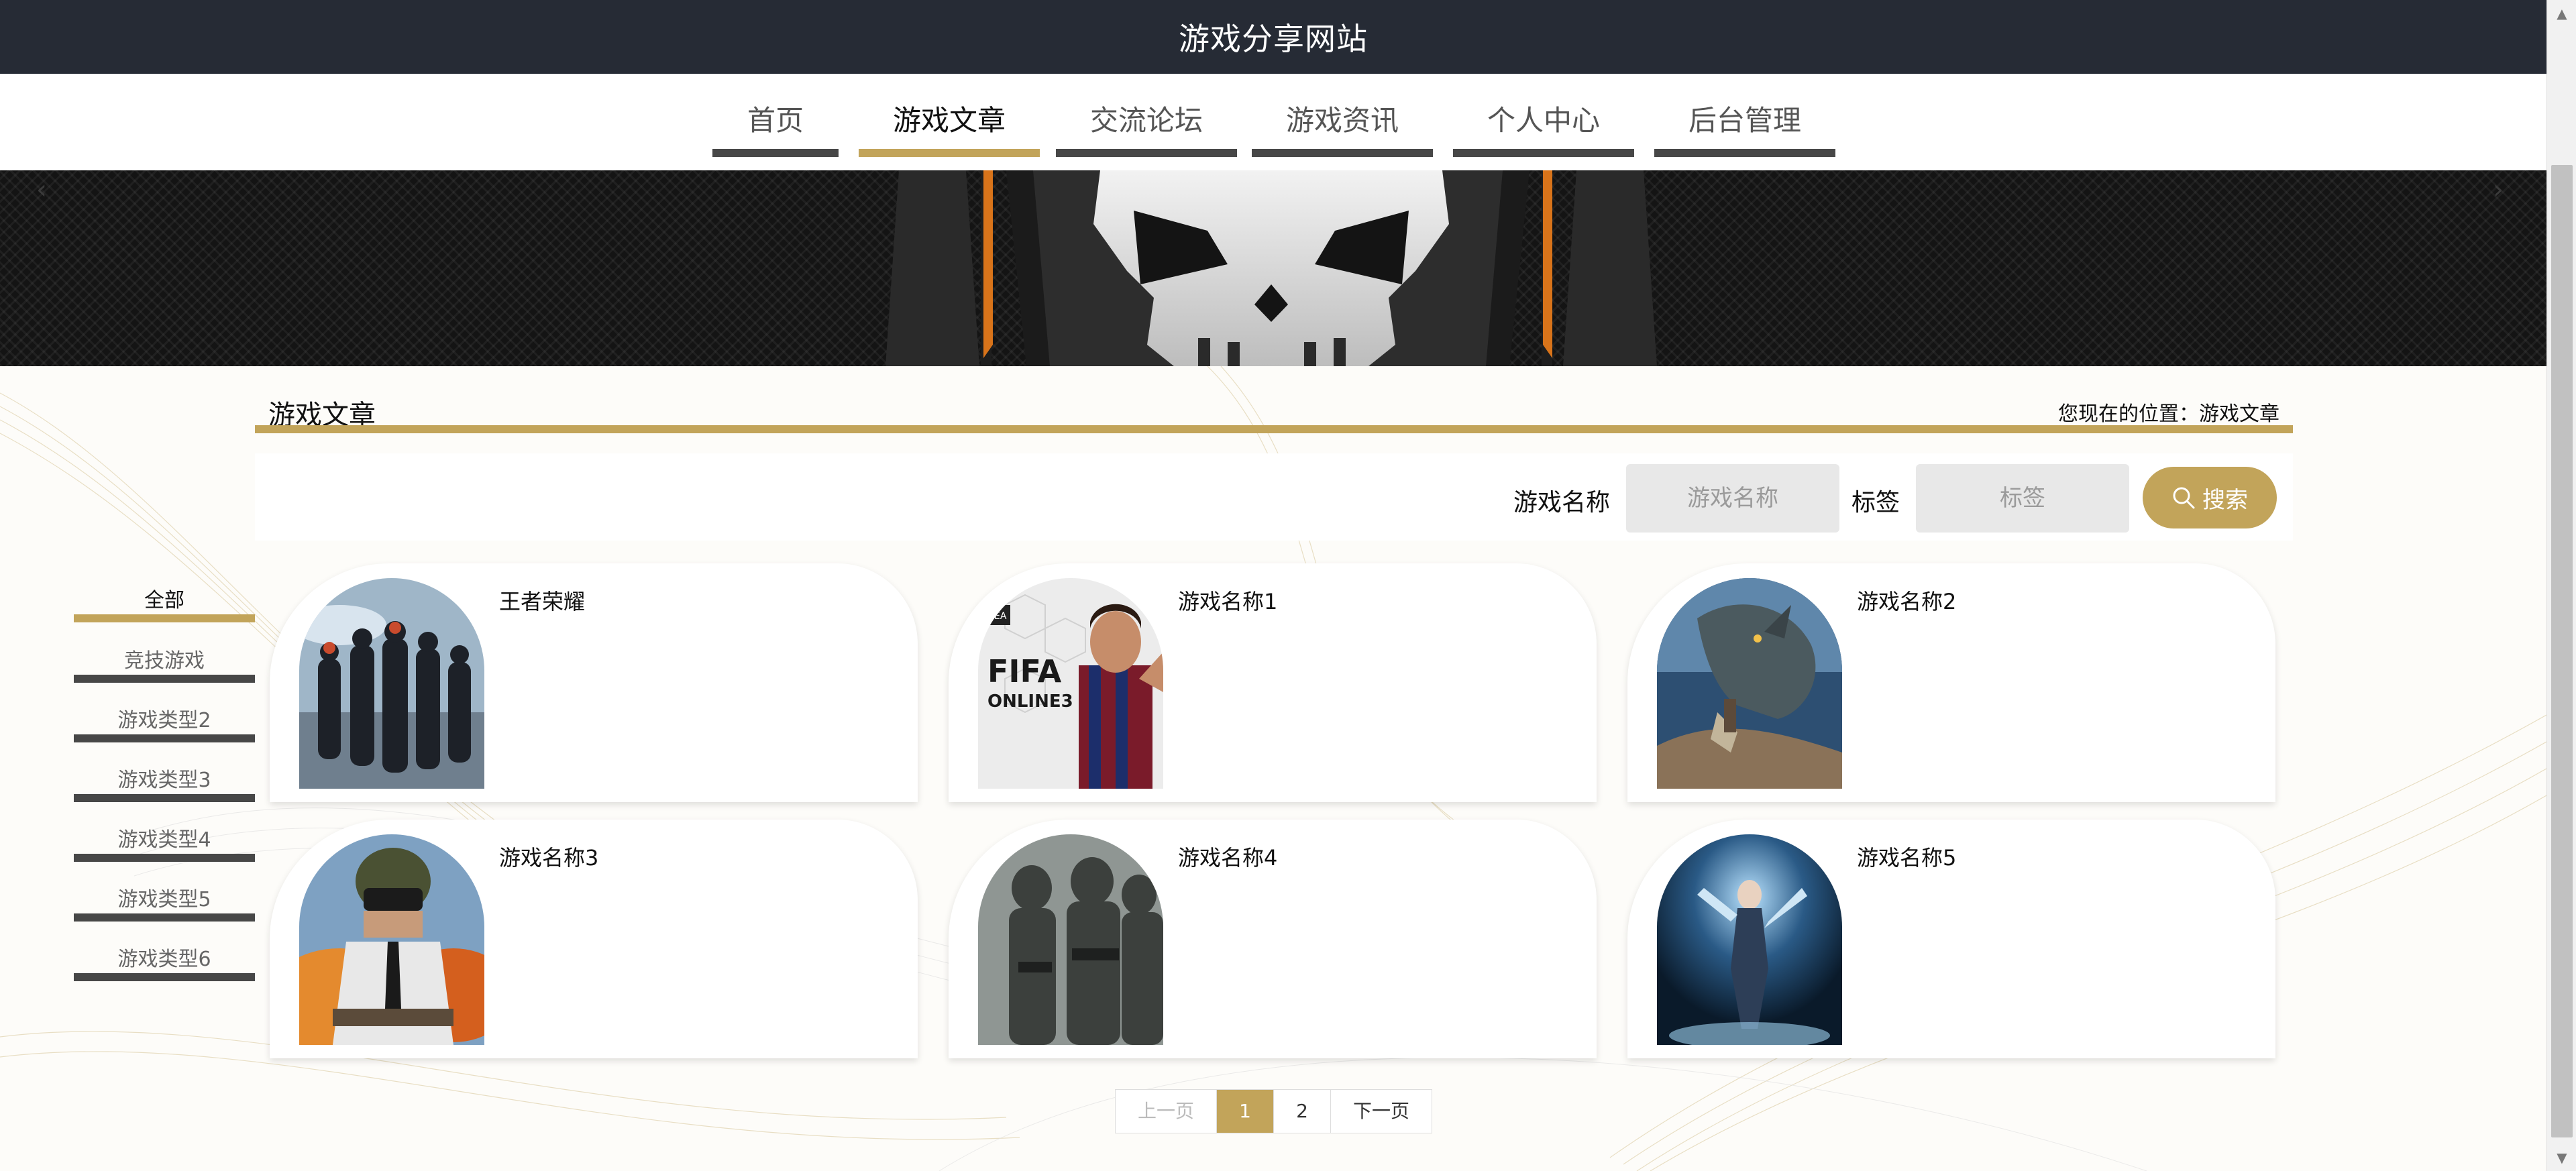  I want to click on search-button: 搜索, so click(2210, 497).